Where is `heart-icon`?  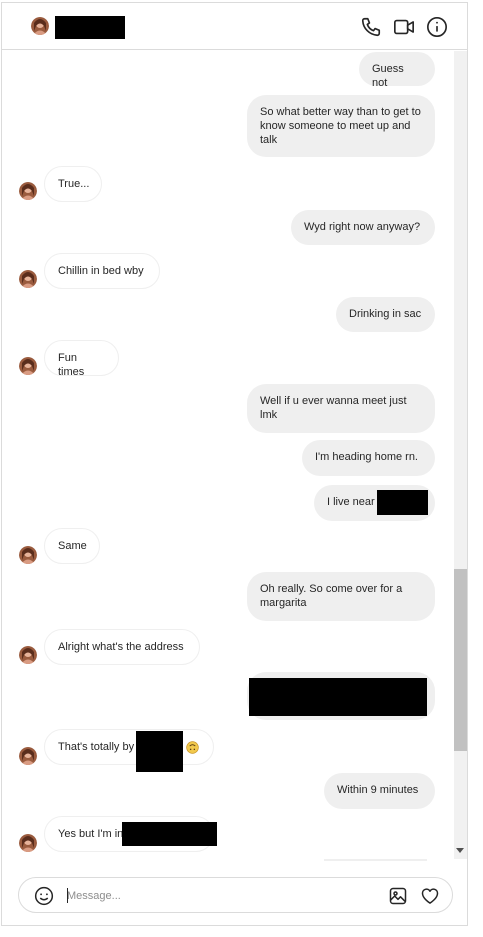 heart-icon is located at coordinates (430, 896).